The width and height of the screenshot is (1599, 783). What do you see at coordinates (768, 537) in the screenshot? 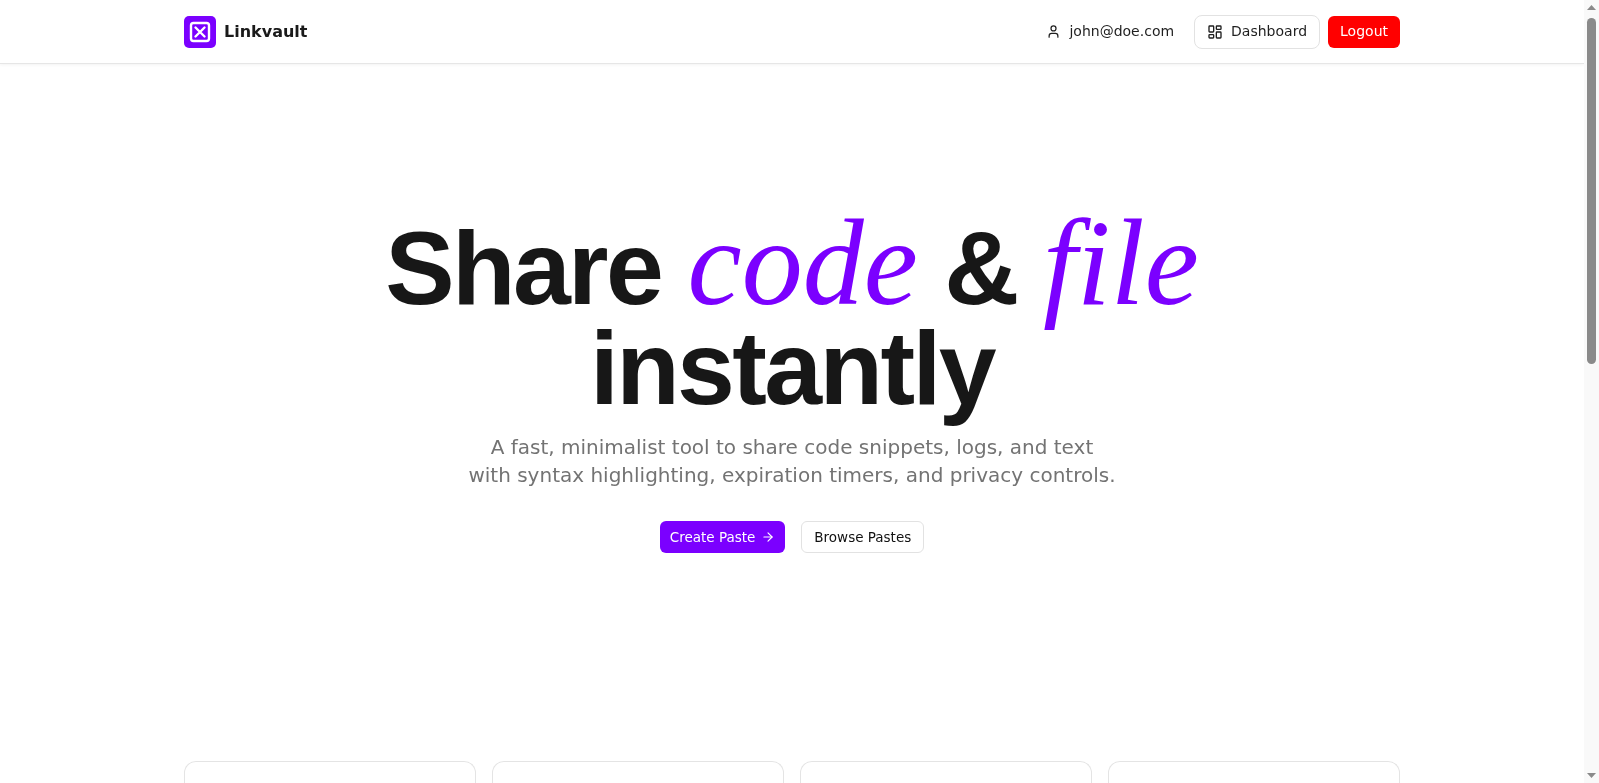
I see `arrow-right-icon` at bounding box center [768, 537].